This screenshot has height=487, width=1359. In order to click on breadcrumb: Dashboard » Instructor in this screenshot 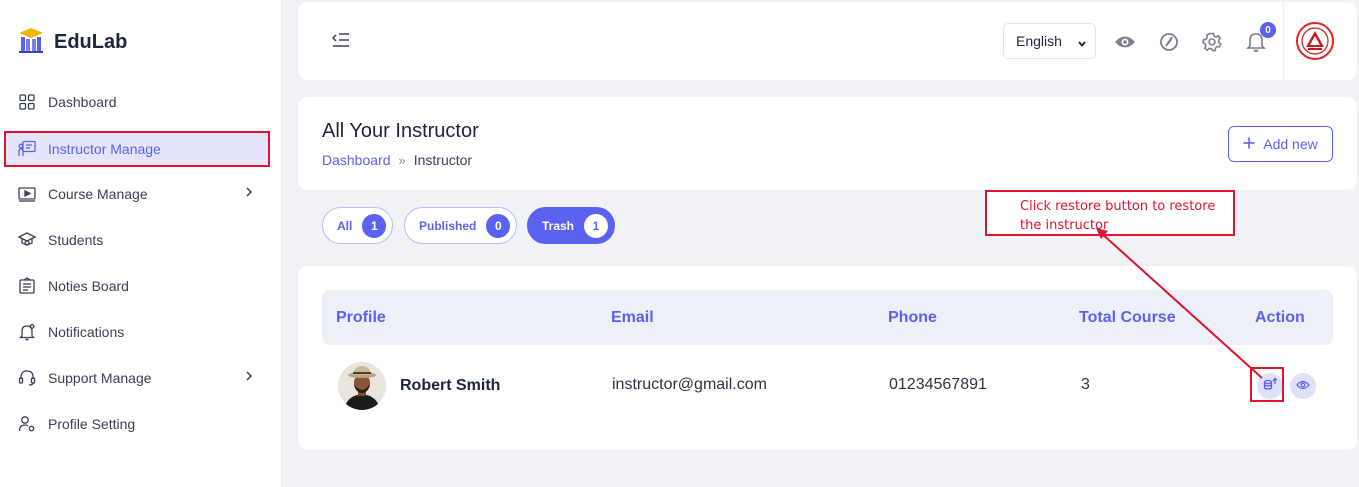, I will do `click(397, 160)`.